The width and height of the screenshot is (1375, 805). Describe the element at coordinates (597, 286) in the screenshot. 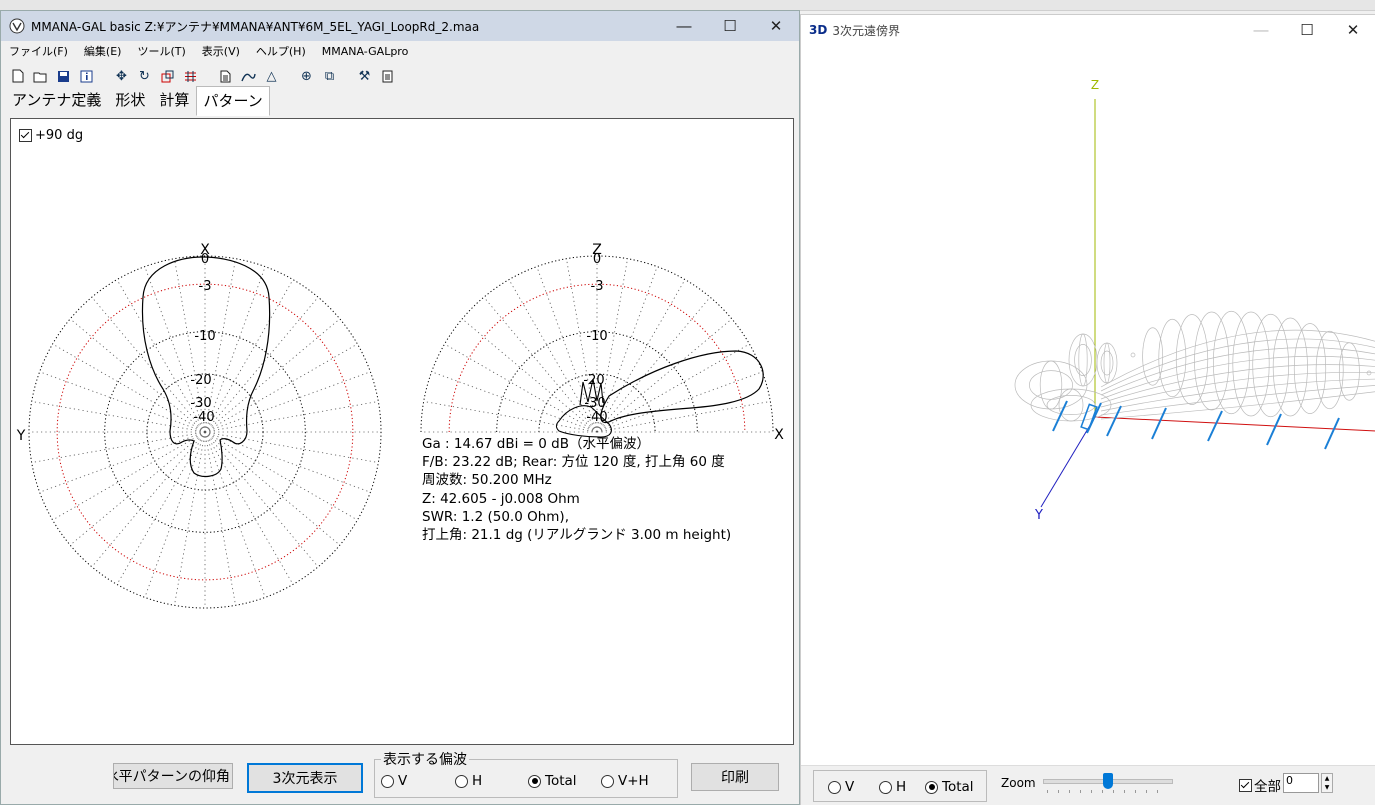

I see `el-ring-label-3: -3` at that location.